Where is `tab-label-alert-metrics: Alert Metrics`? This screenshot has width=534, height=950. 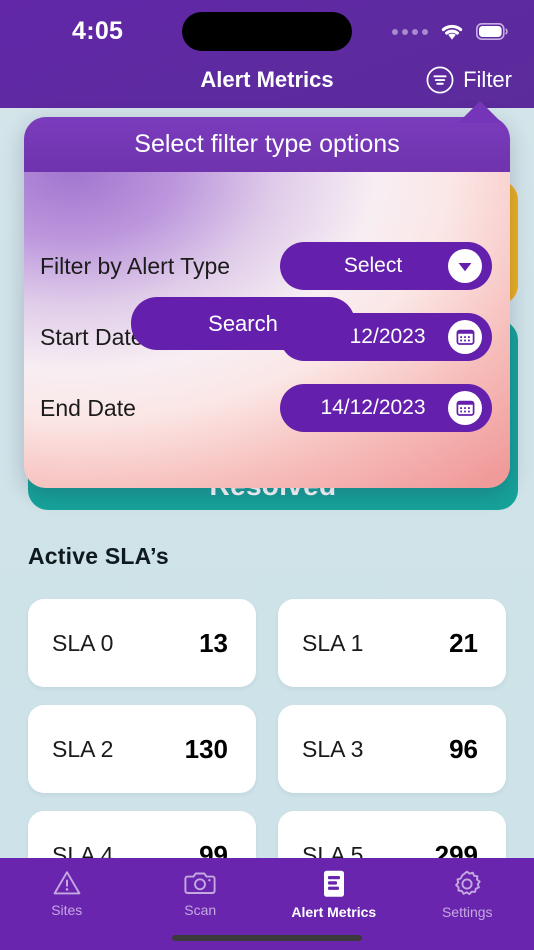
tab-label-alert-metrics: Alert Metrics is located at coordinates (334, 912).